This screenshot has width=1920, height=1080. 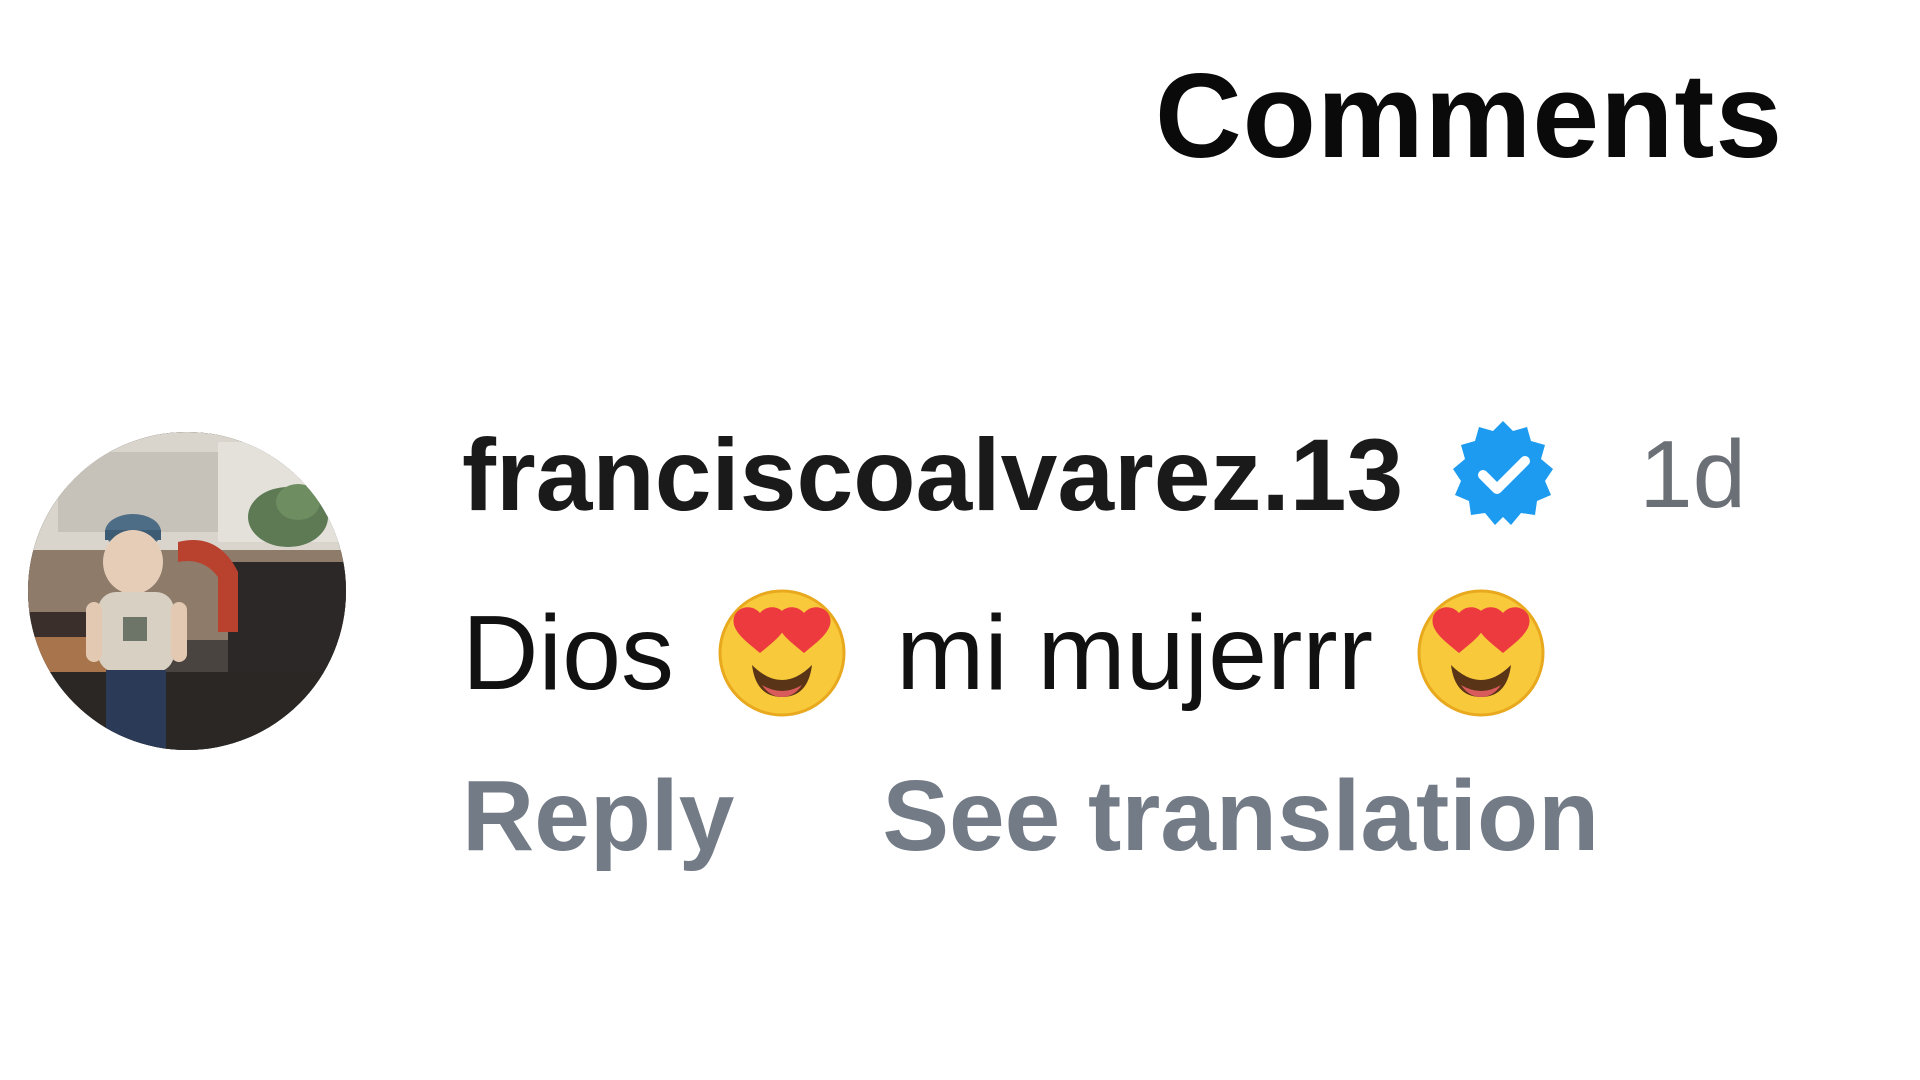 What do you see at coordinates (1693, 474) in the screenshot?
I see `timestamp: 1d` at bounding box center [1693, 474].